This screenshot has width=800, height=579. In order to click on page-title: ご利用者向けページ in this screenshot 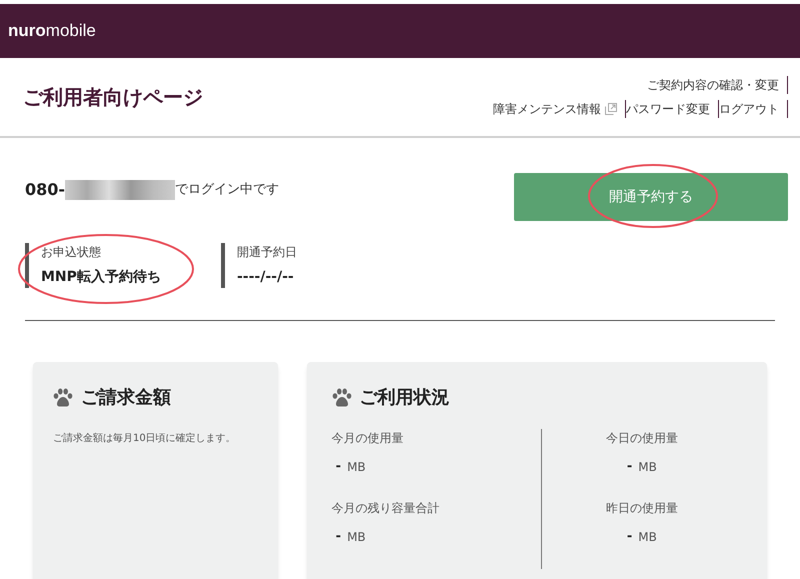, I will do `click(113, 97)`.